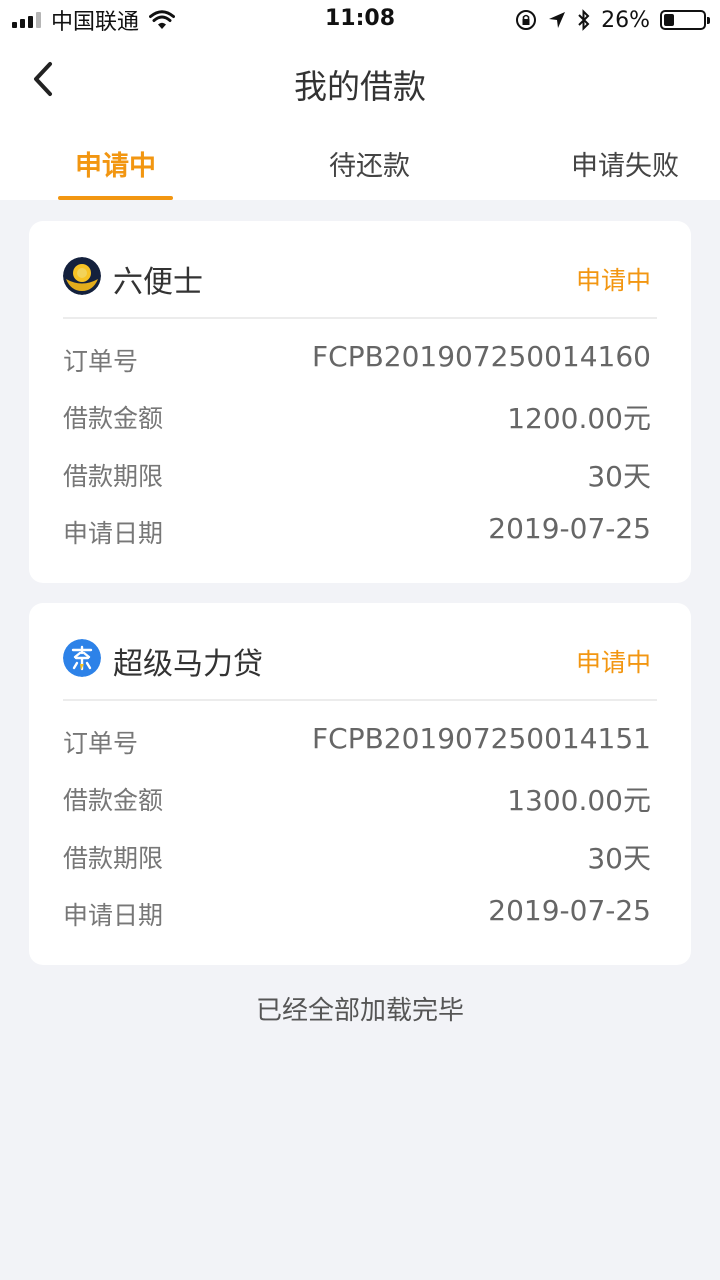 The height and width of the screenshot is (1280, 720). What do you see at coordinates (82, 276) in the screenshot?
I see `six-pence-logo-icon` at bounding box center [82, 276].